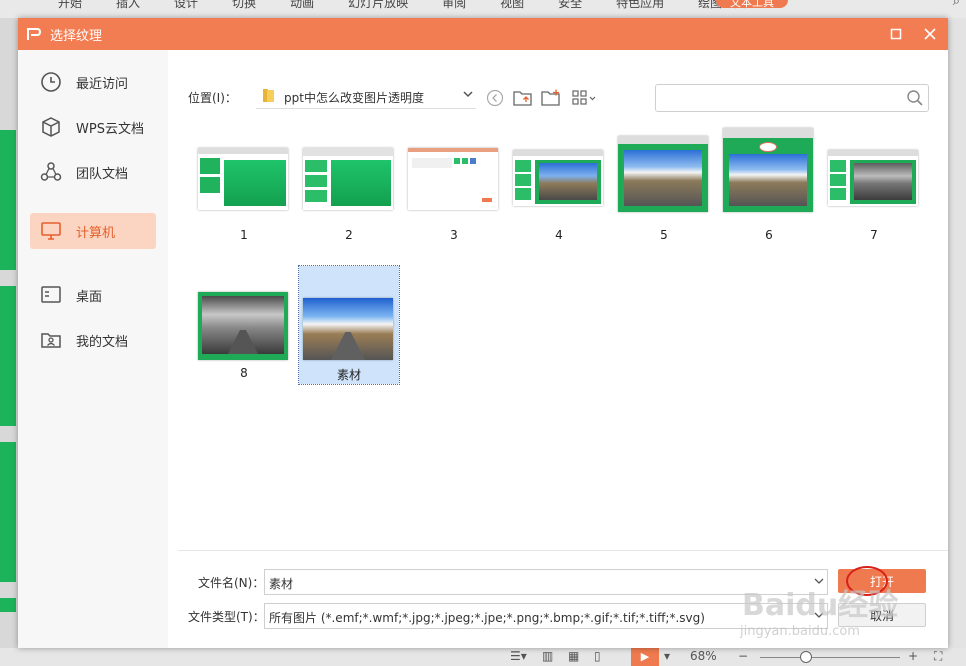 Image resolution: width=966 pixels, height=666 pixels. I want to click on file-name: 素材, so click(348, 375).